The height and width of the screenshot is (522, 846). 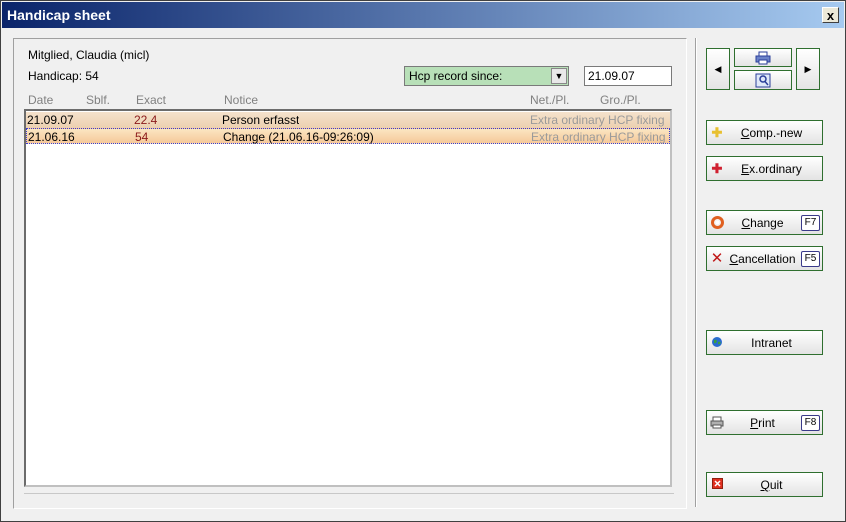 What do you see at coordinates (423, 15) in the screenshot?
I see `title-bar: Handicap sheet x` at bounding box center [423, 15].